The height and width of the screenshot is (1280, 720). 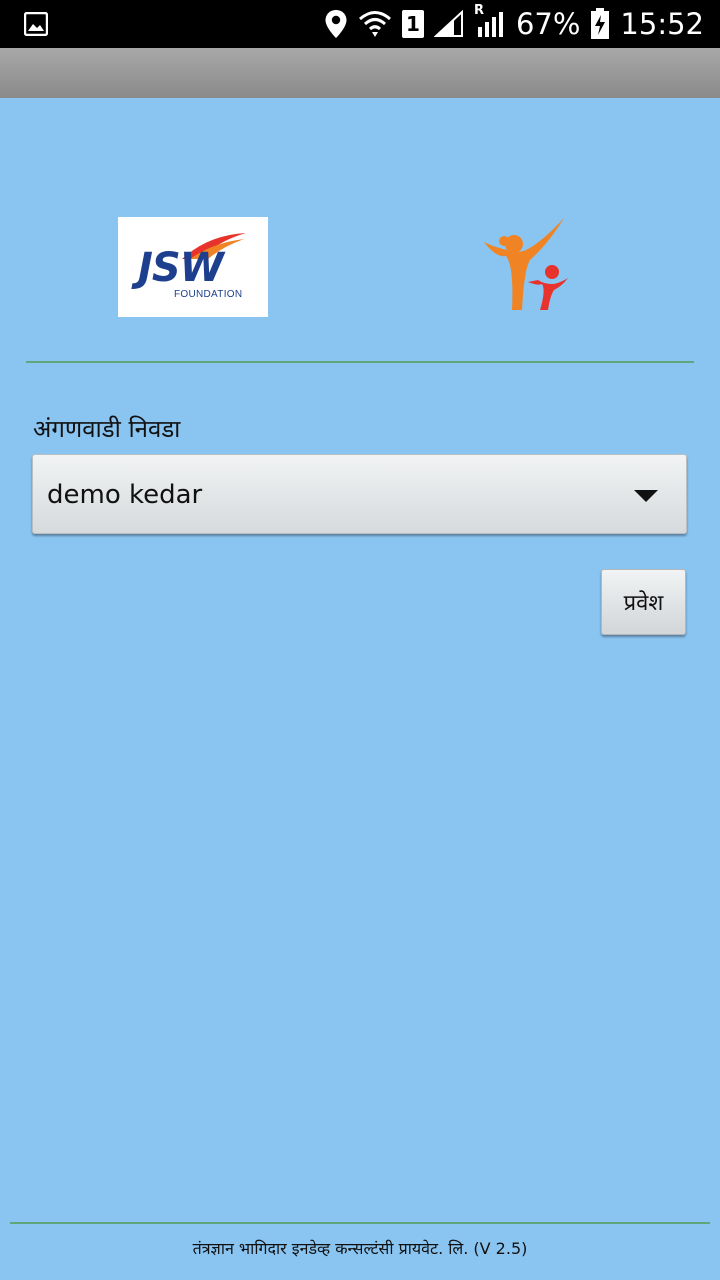 I want to click on footer-divider, so click(x=360, y=1223).